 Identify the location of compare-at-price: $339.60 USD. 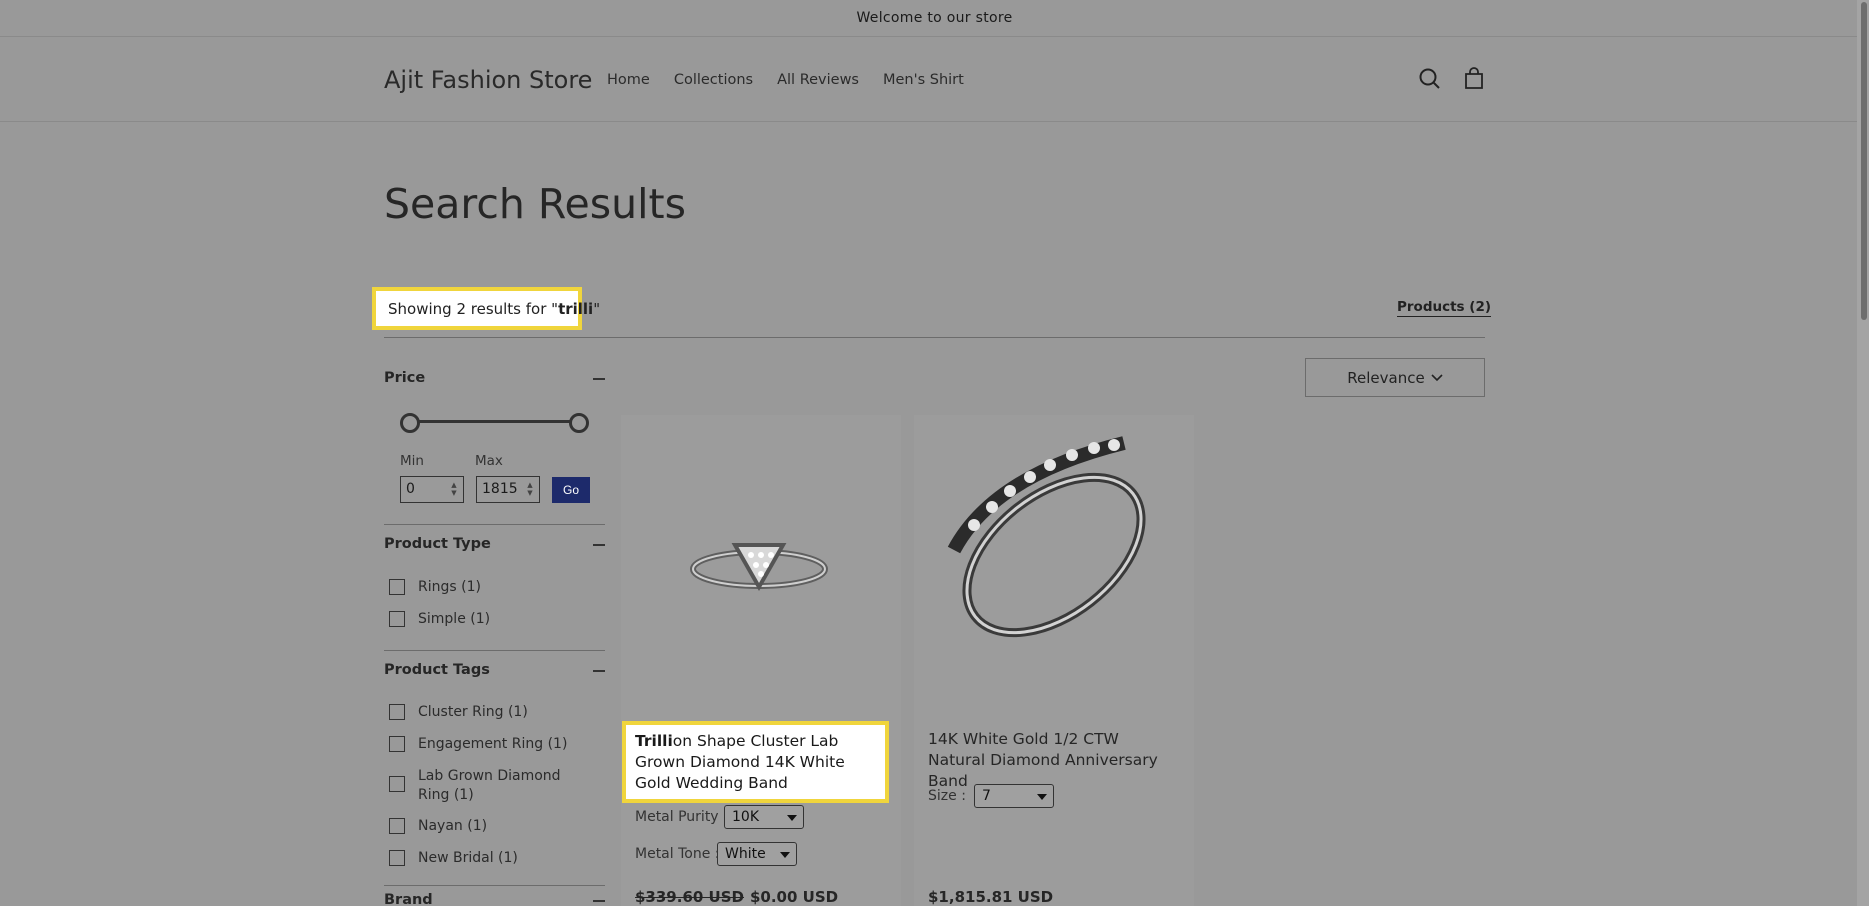
(689, 897).